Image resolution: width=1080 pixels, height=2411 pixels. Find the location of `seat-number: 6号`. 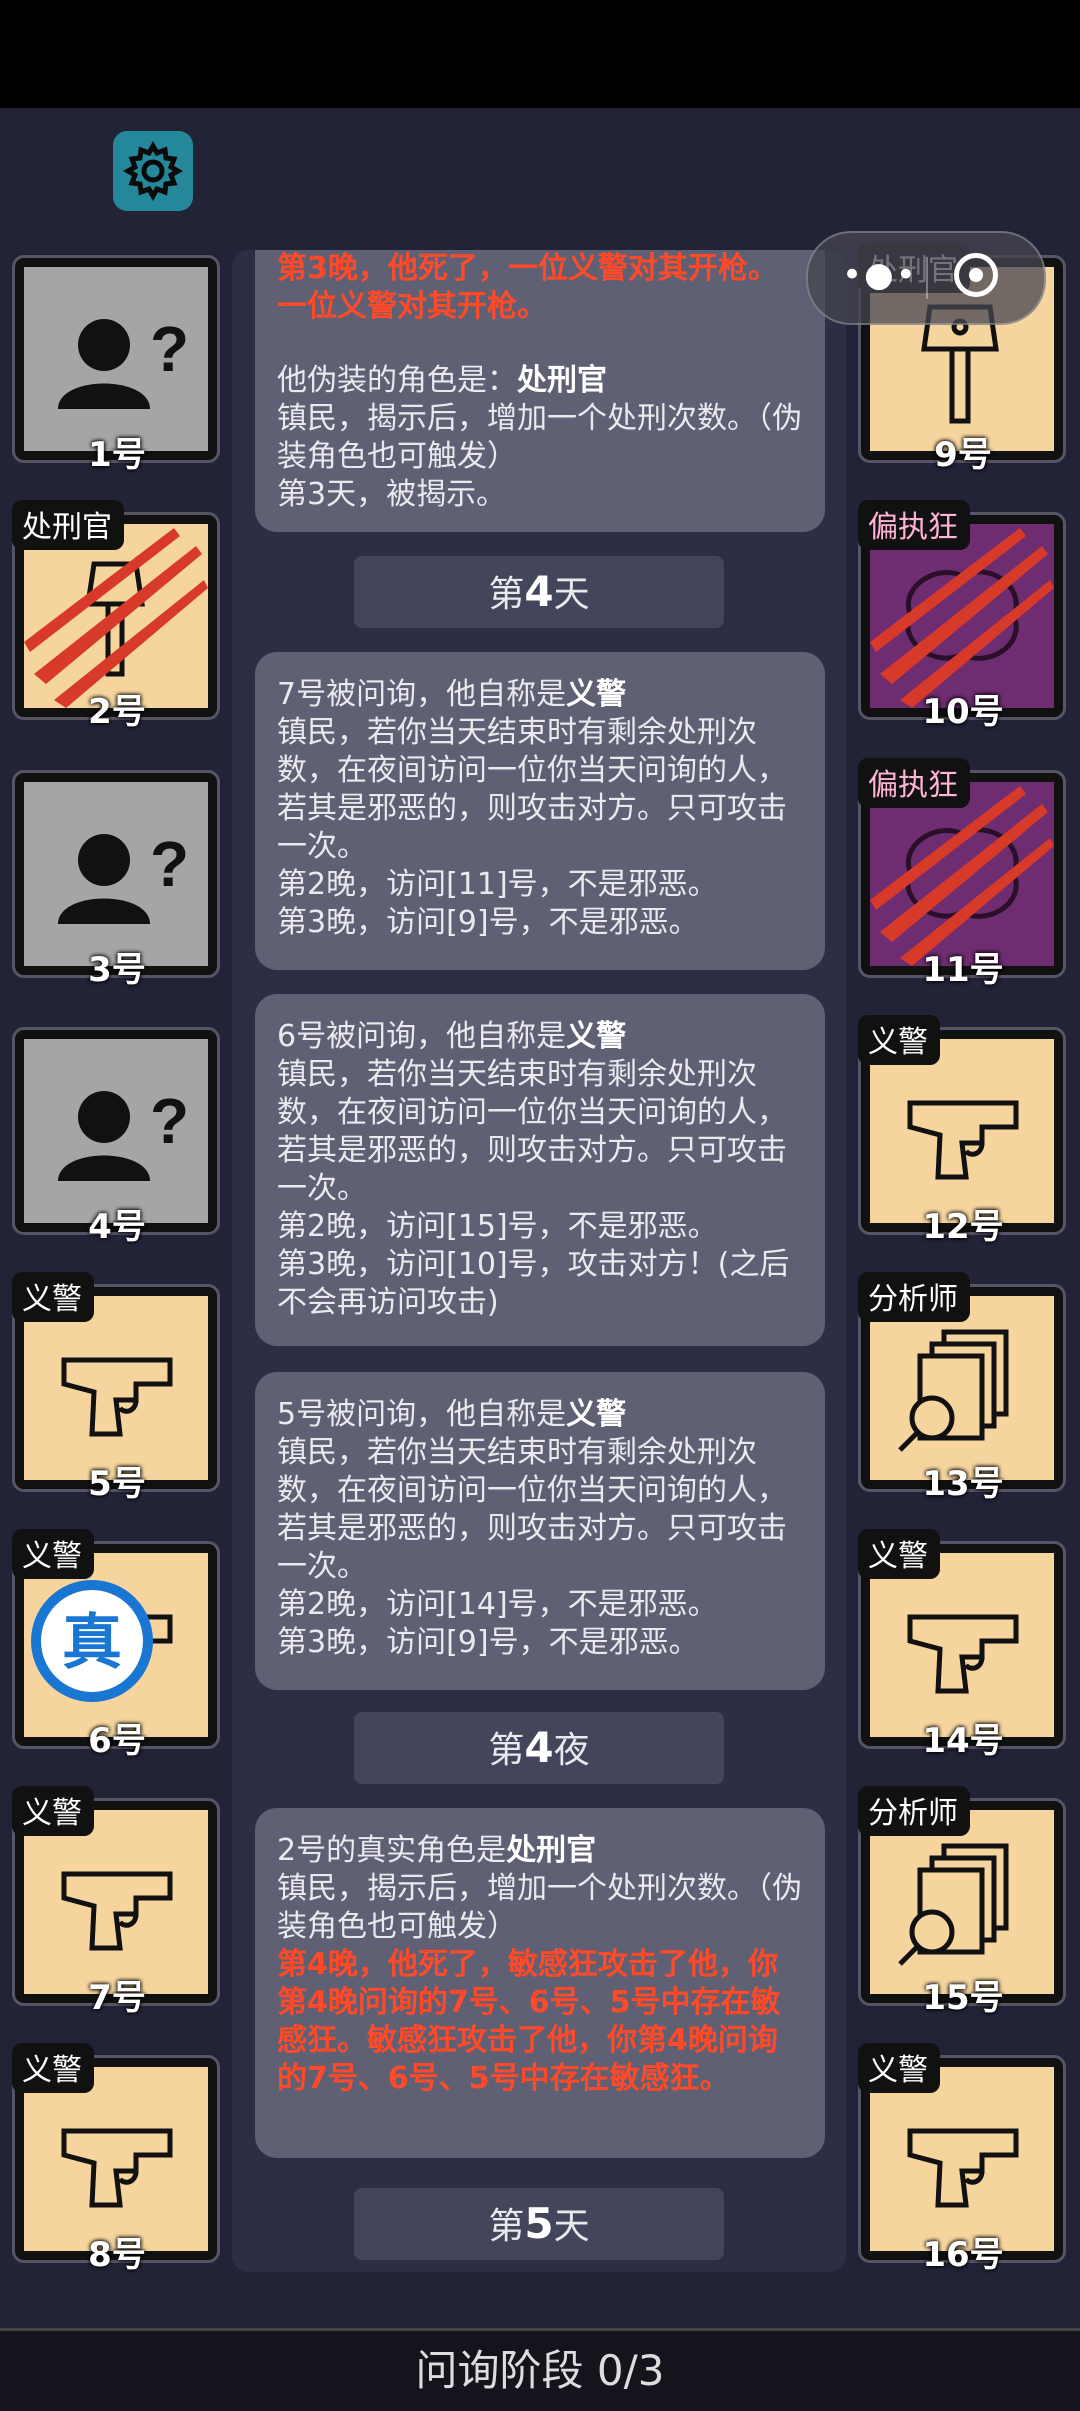

seat-number: 6号 is located at coordinates (117, 1741).